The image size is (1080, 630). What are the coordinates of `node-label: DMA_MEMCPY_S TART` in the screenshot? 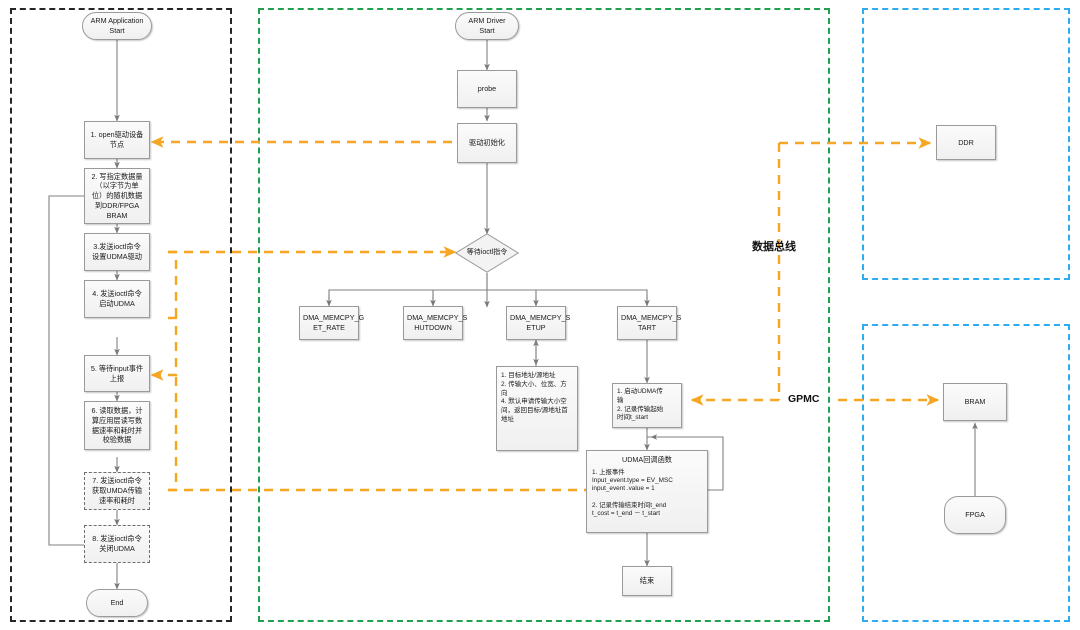 It's located at (651, 322).